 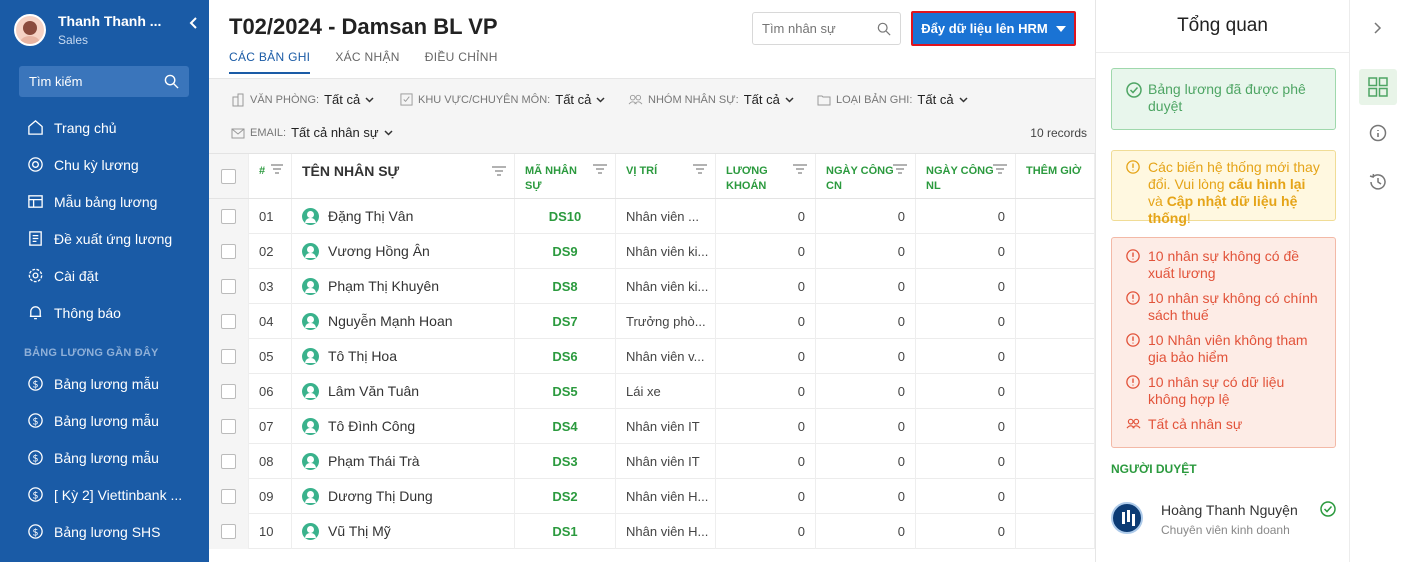 What do you see at coordinates (892, 99) in the screenshot?
I see `filter-record-type: LOẠI BẢN GHI: Tất cả` at bounding box center [892, 99].